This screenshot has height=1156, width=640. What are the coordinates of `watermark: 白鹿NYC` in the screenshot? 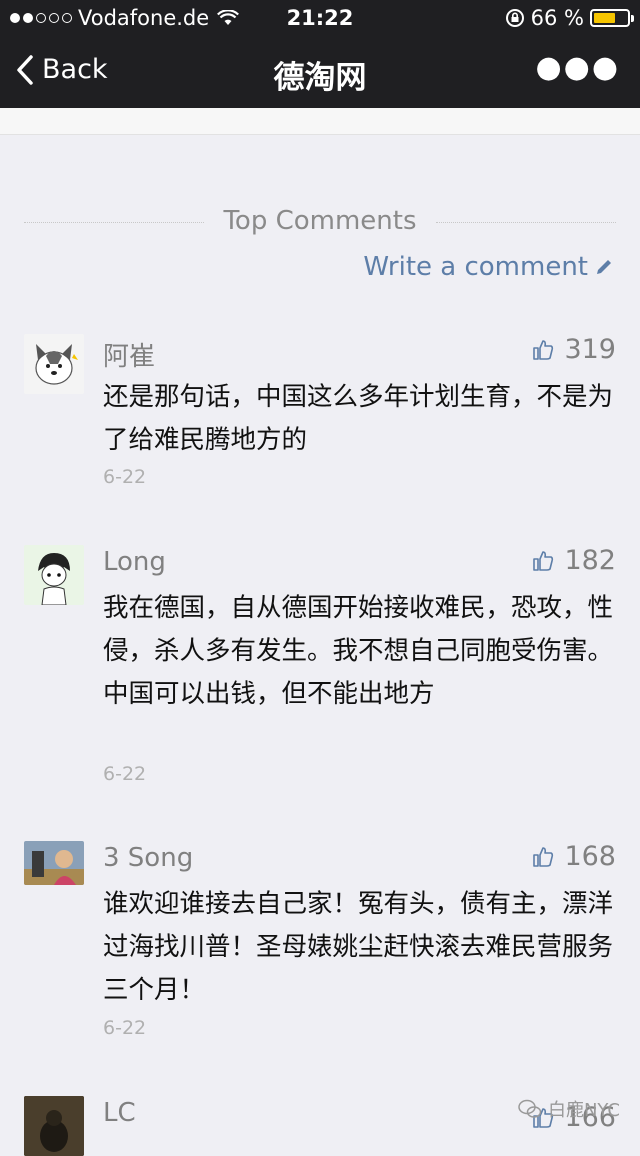 It's located at (569, 1109).